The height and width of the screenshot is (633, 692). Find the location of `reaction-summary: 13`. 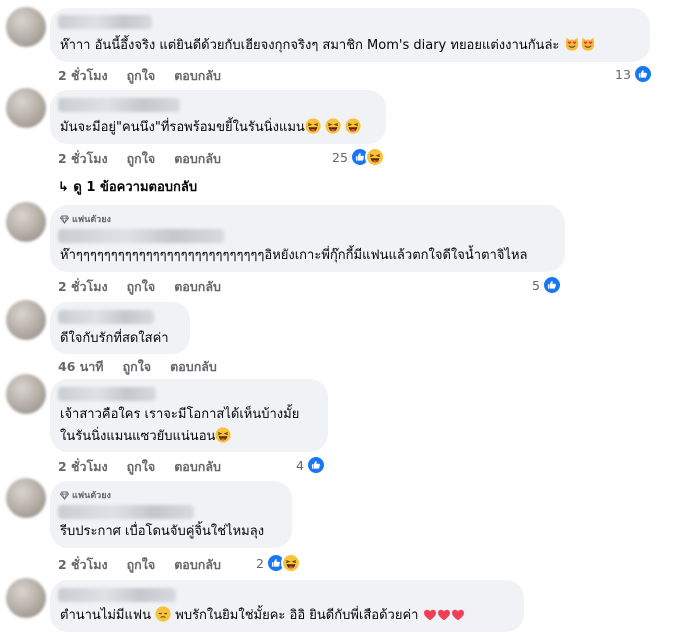

reaction-summary: 13 is located at coordinates (634, 74).